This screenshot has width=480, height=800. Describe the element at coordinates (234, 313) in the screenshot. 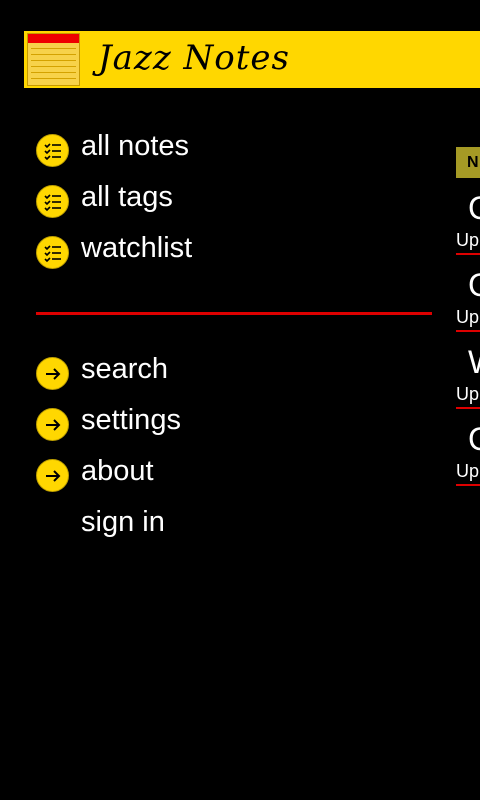

I see `menu-divider` at that location.